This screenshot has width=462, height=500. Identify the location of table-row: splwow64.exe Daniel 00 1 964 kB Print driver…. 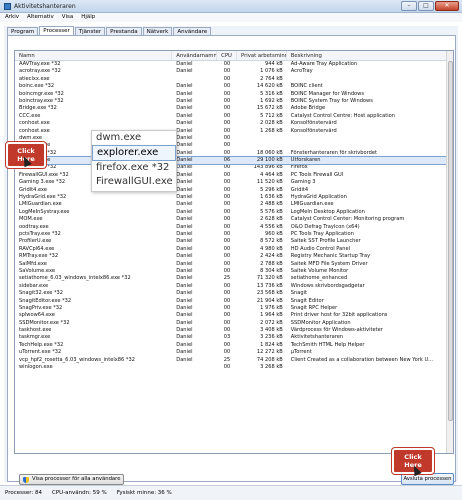
(234, 315).